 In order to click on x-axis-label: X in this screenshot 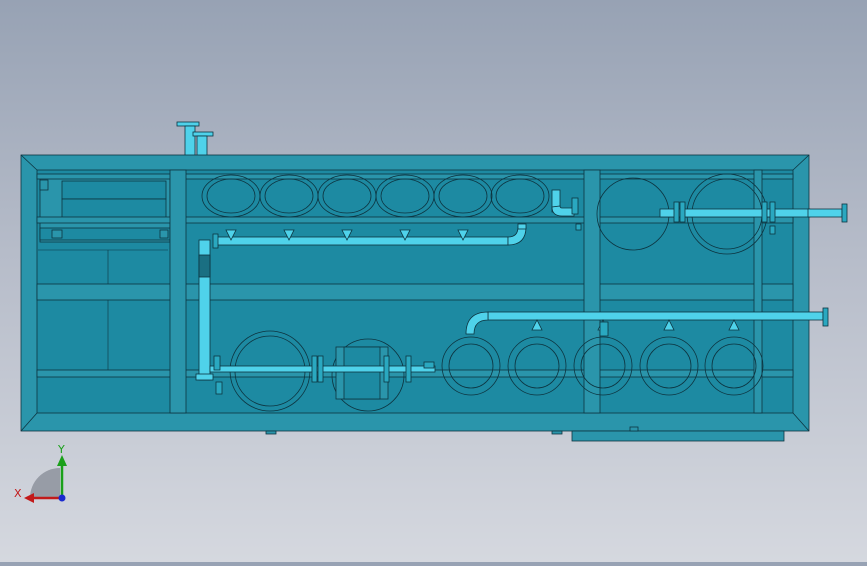, I will do `click(18, 493)`.